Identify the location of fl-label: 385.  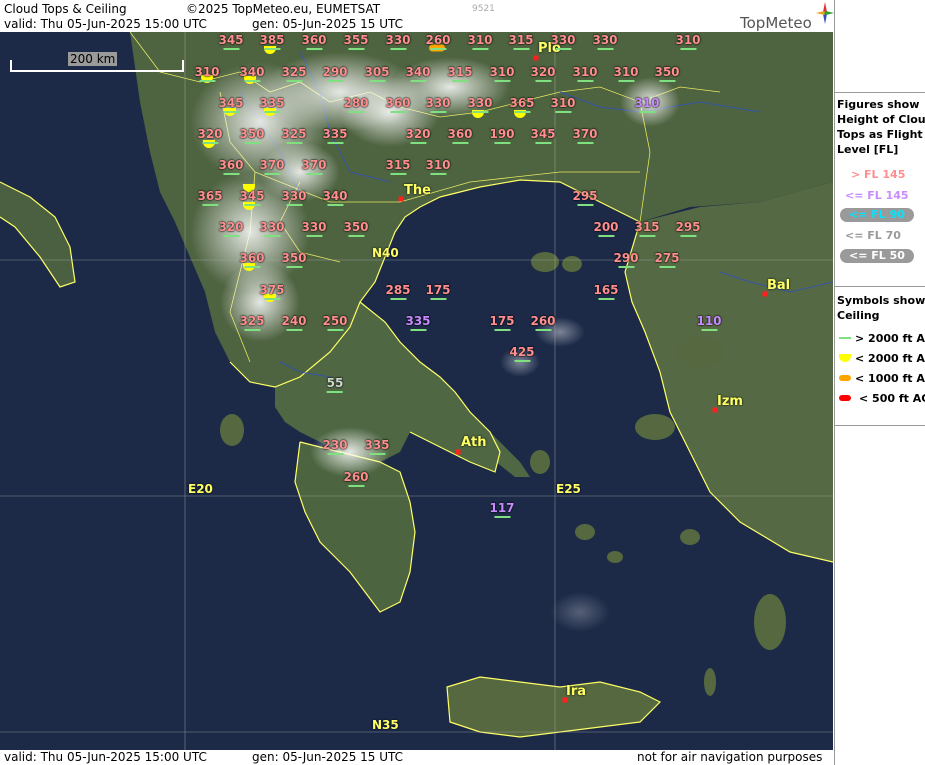
(272, 41).